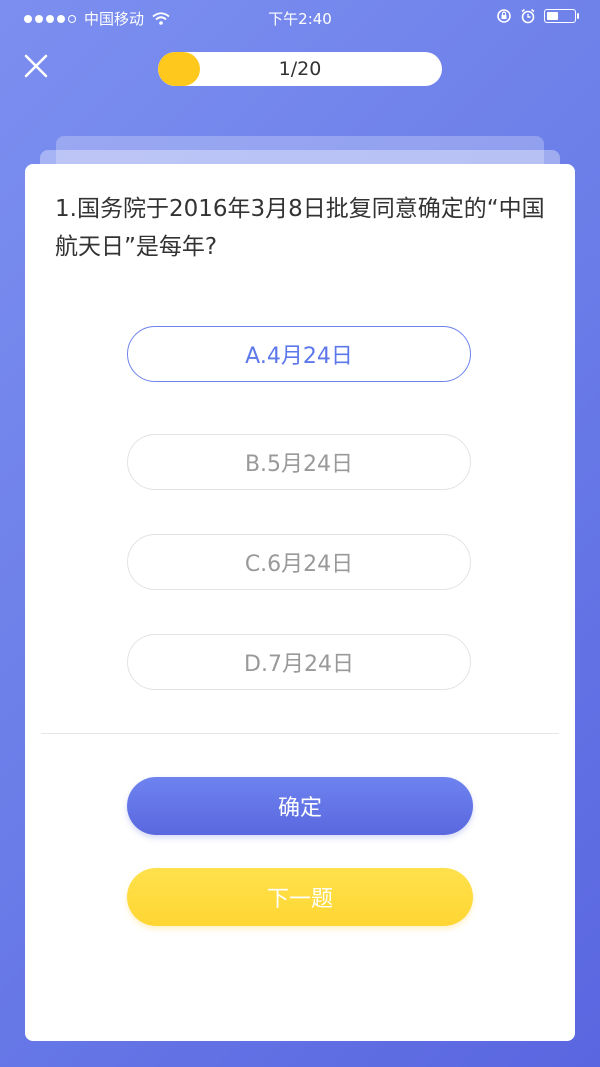 The image size is (600, 1067). I want to click on progress-bar: 1/20, so click(300, 69).